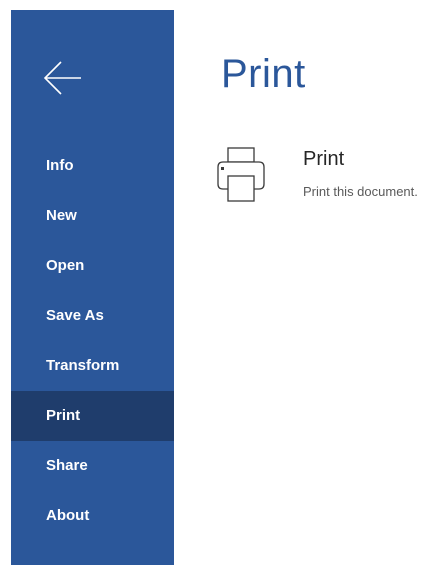 This screenshot has height=565, width=440. Describe the element at coordinates (263, 74) in the screenshot. I see `page-title: Print` at that location.